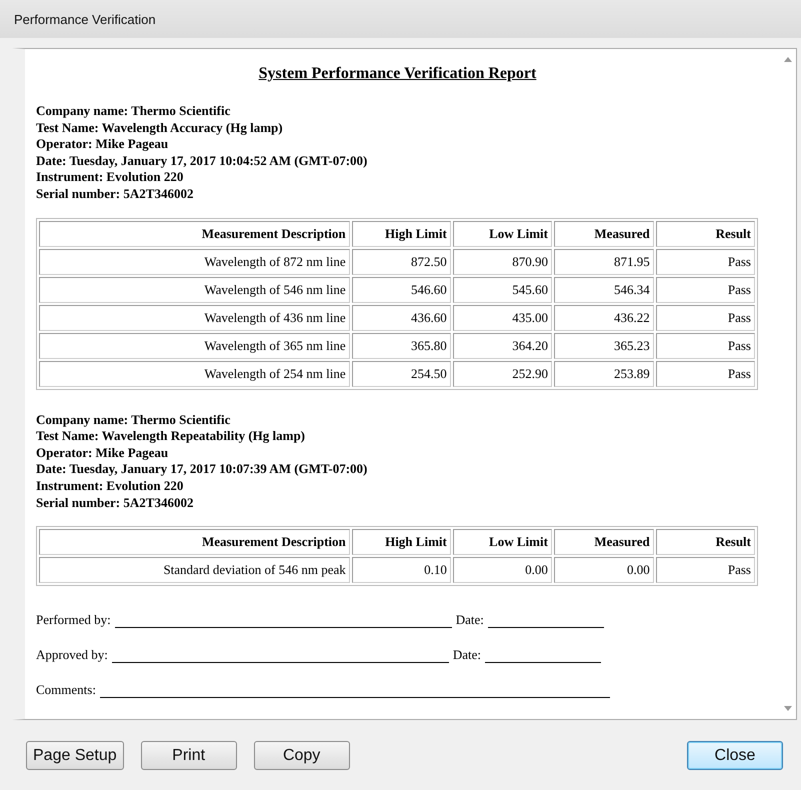  What do you see at coordinates (401, 373) in the screenshot?
I see `table-cell: 254.50` at bounding box center [401, 373].